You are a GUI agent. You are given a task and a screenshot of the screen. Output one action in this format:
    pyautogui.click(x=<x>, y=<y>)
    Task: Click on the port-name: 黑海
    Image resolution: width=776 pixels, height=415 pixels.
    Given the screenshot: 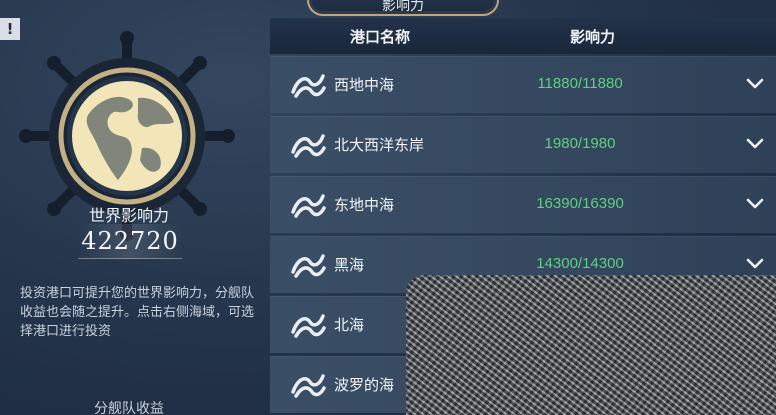 What is the action you would take?
    pyautogui.click(x=349, y=265)
    